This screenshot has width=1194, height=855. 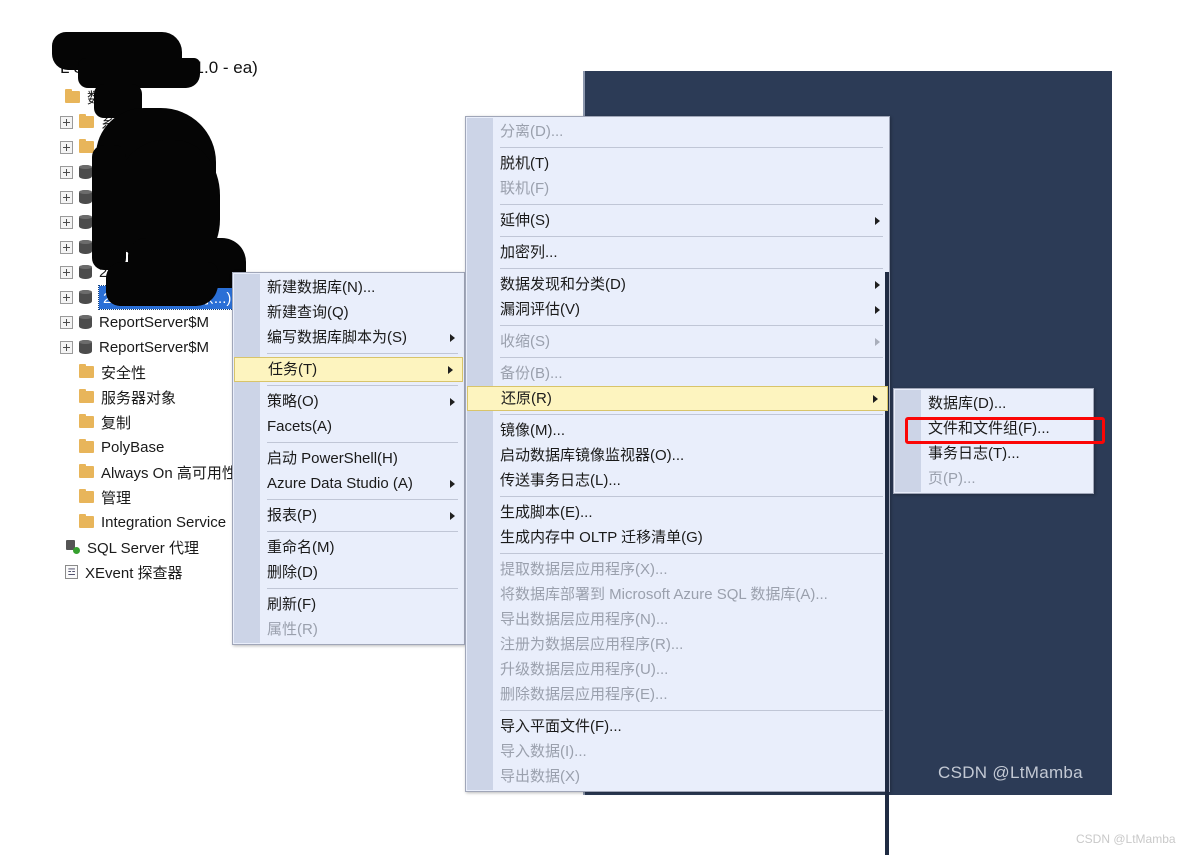 I want to click on menu-item-label: 漏洞评估(V), so click(x=540, y=309).